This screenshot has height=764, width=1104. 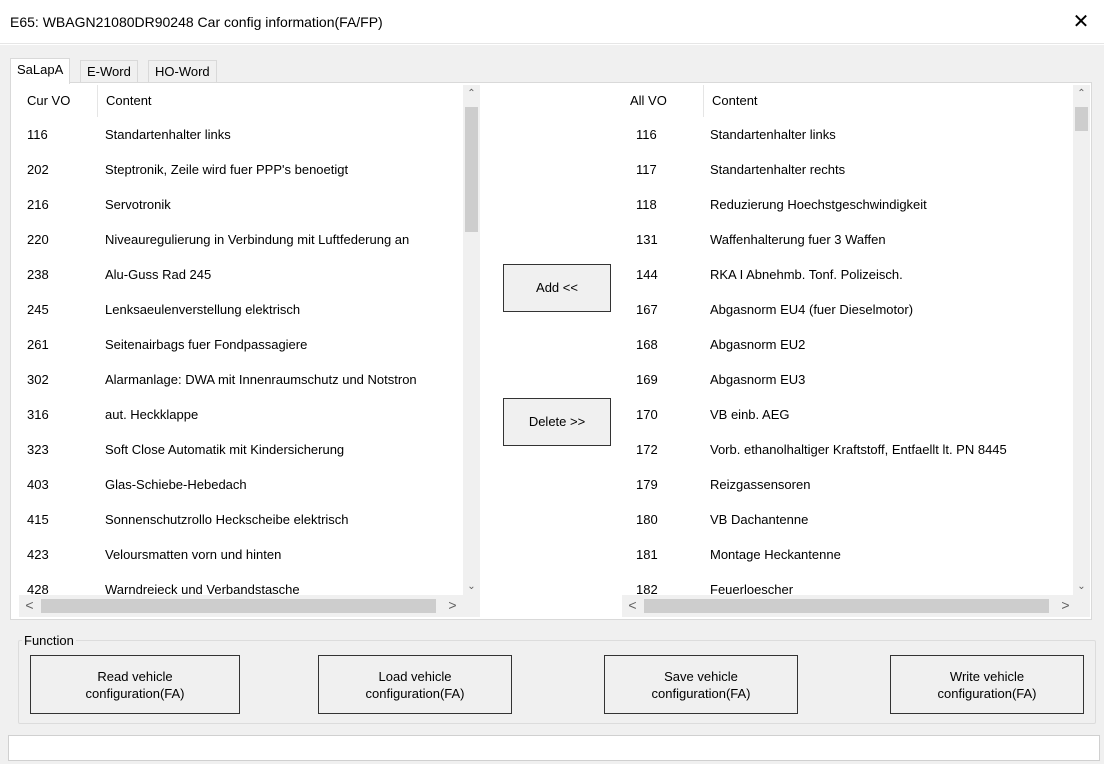 I want to click on vo-code: 216, so click(x=38, y=204).